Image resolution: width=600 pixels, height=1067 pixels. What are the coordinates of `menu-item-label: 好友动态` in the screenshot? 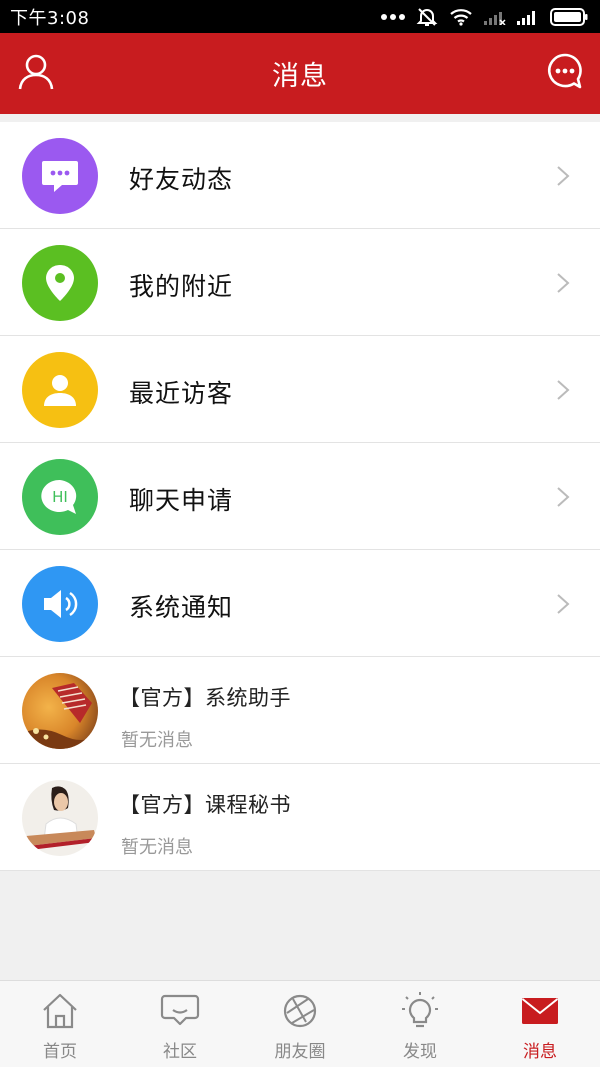 It's located at (181, 179).